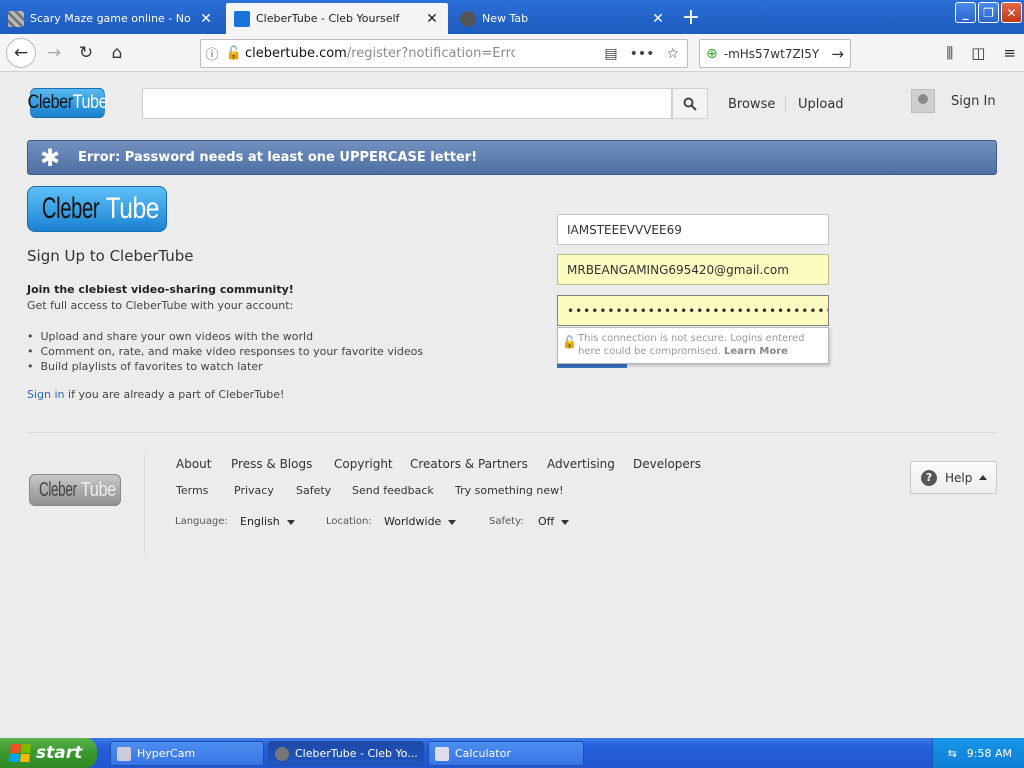 This screenshot has width=1024, height=768. I want to click on site-search-button, so click(690, 103).